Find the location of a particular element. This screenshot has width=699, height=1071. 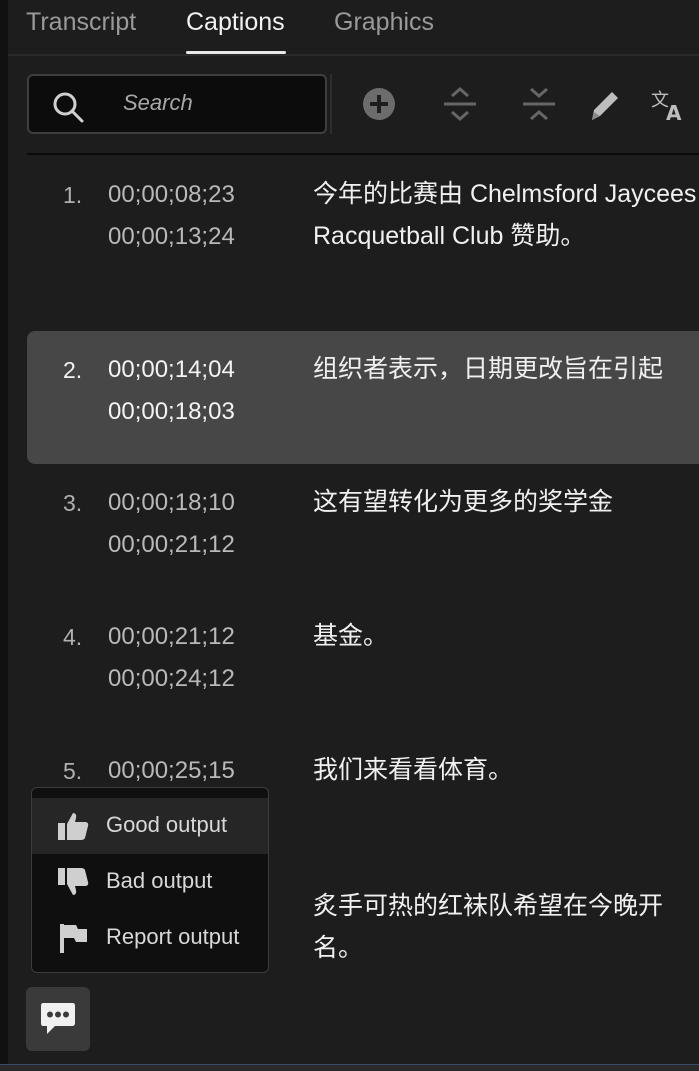

caption-start-timecode: 00;00;25;15 is located at coordinates (171, 771).